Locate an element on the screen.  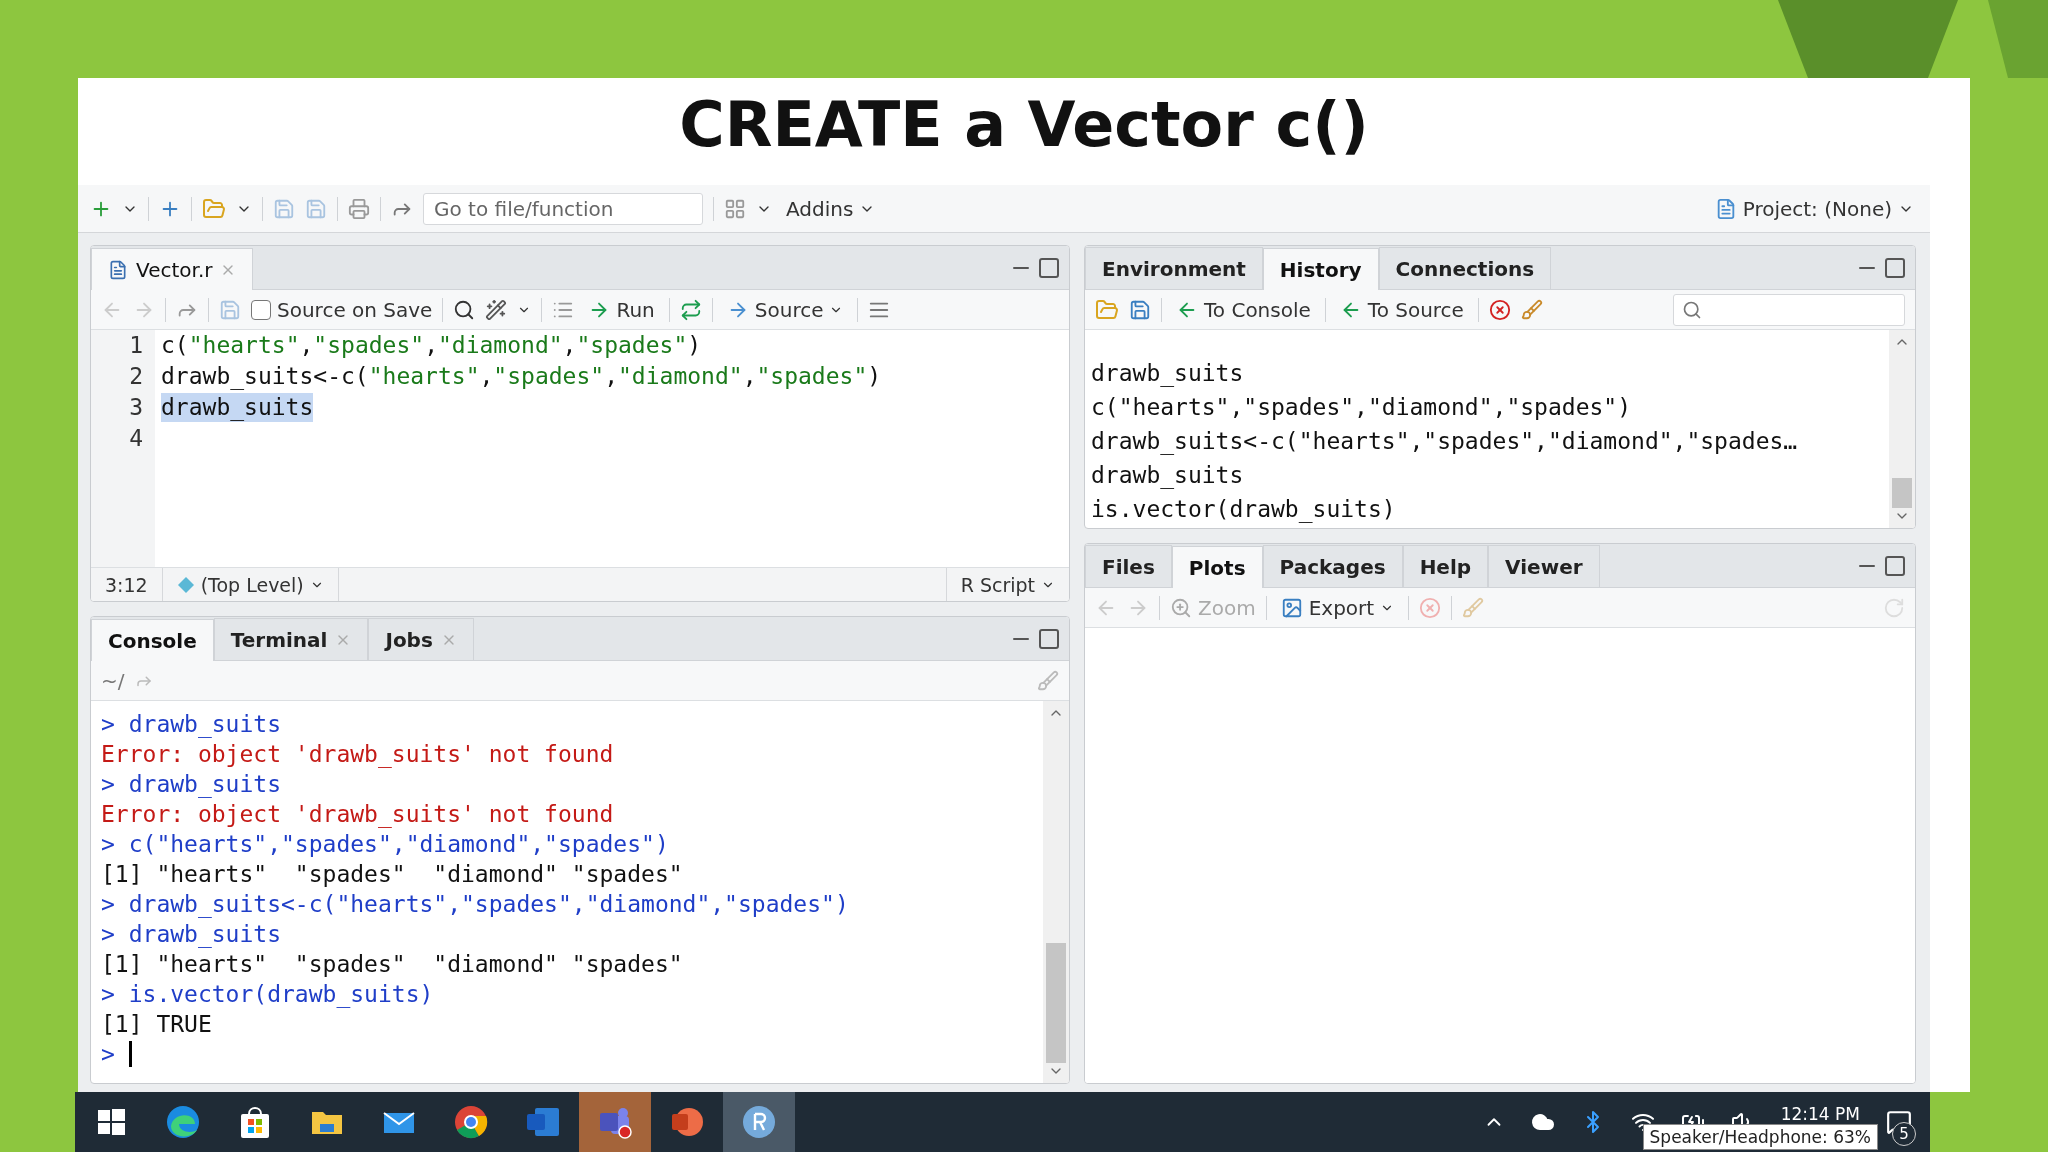
line-number: 4 is located at coordinates (136, 438).